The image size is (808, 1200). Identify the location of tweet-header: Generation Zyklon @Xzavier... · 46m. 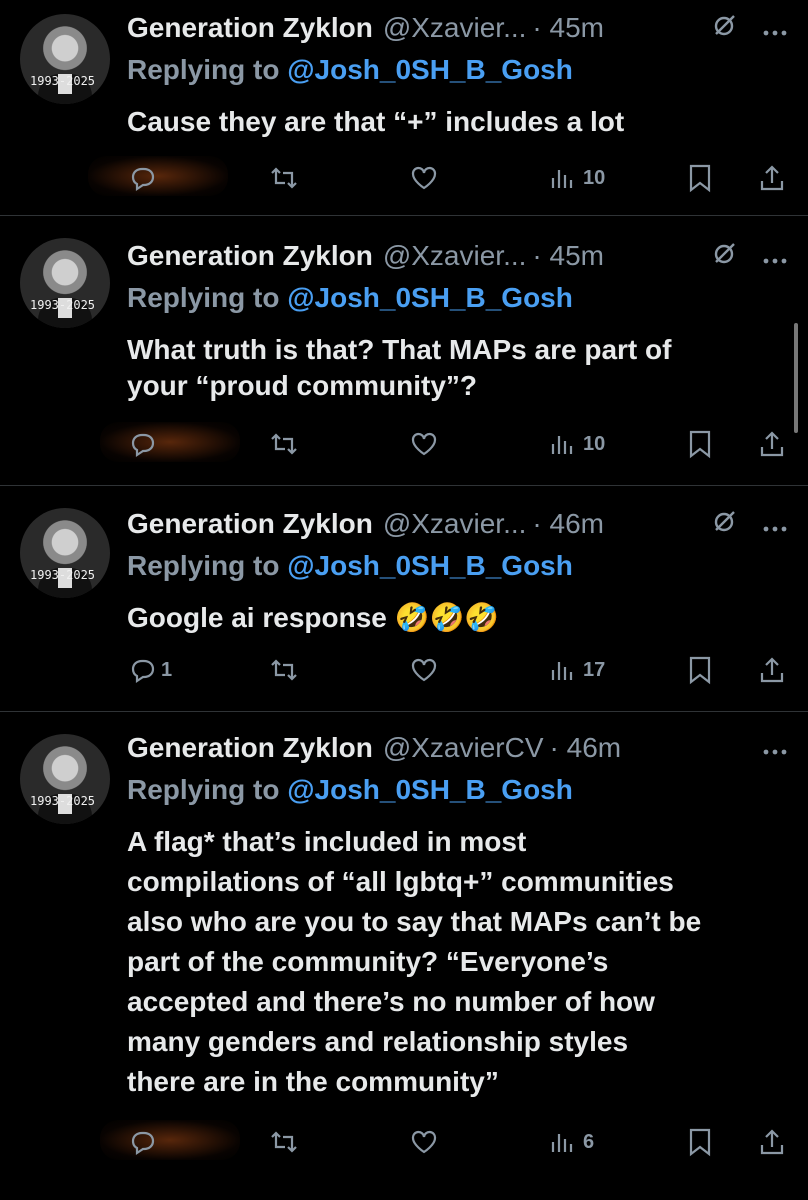
(457, 524).